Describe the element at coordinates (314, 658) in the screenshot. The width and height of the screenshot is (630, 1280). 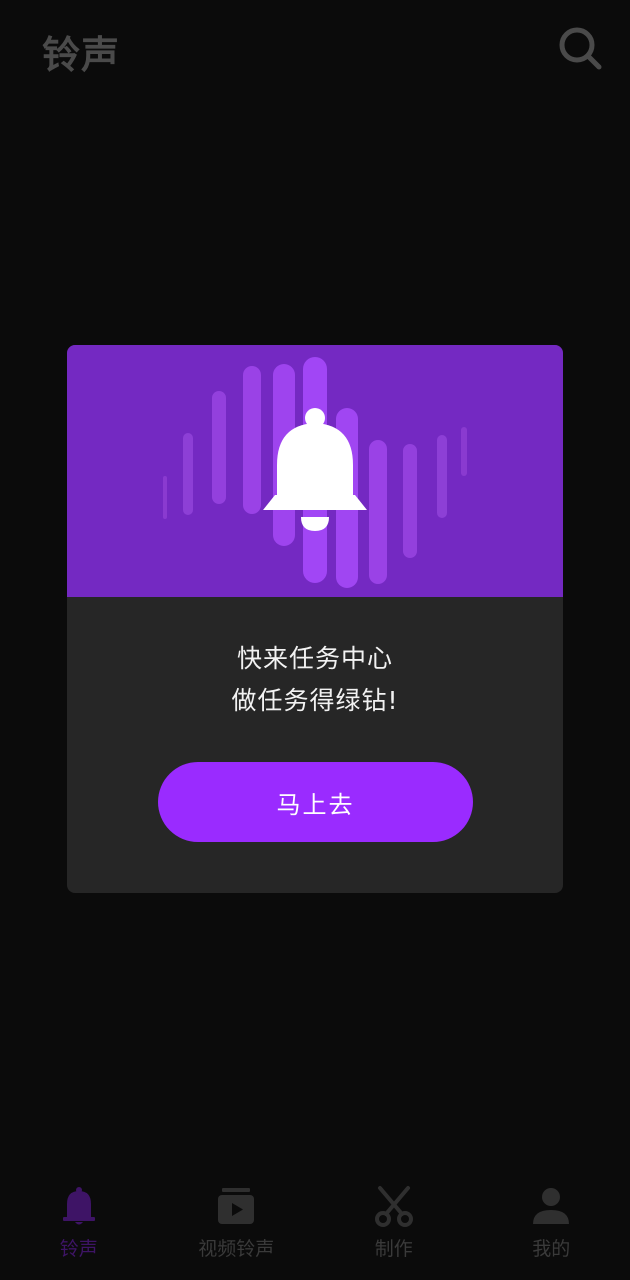
I see `dialog-message-line1: 快来任务中心` at that location.